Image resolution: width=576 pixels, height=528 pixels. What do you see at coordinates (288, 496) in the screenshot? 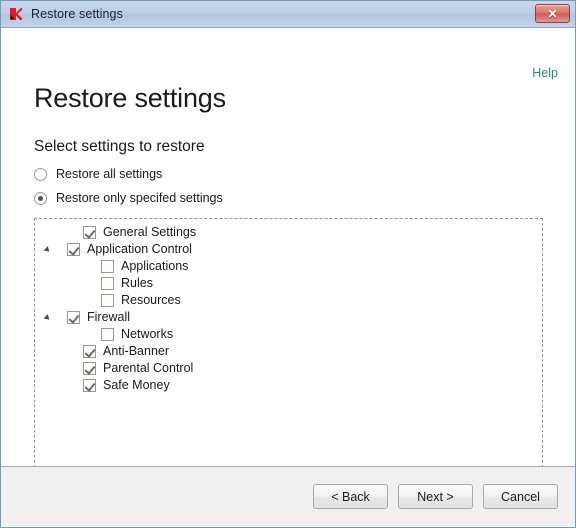
I see `footer-button-bar: < Back Next > Cancel` at bounding box center [288, 496].